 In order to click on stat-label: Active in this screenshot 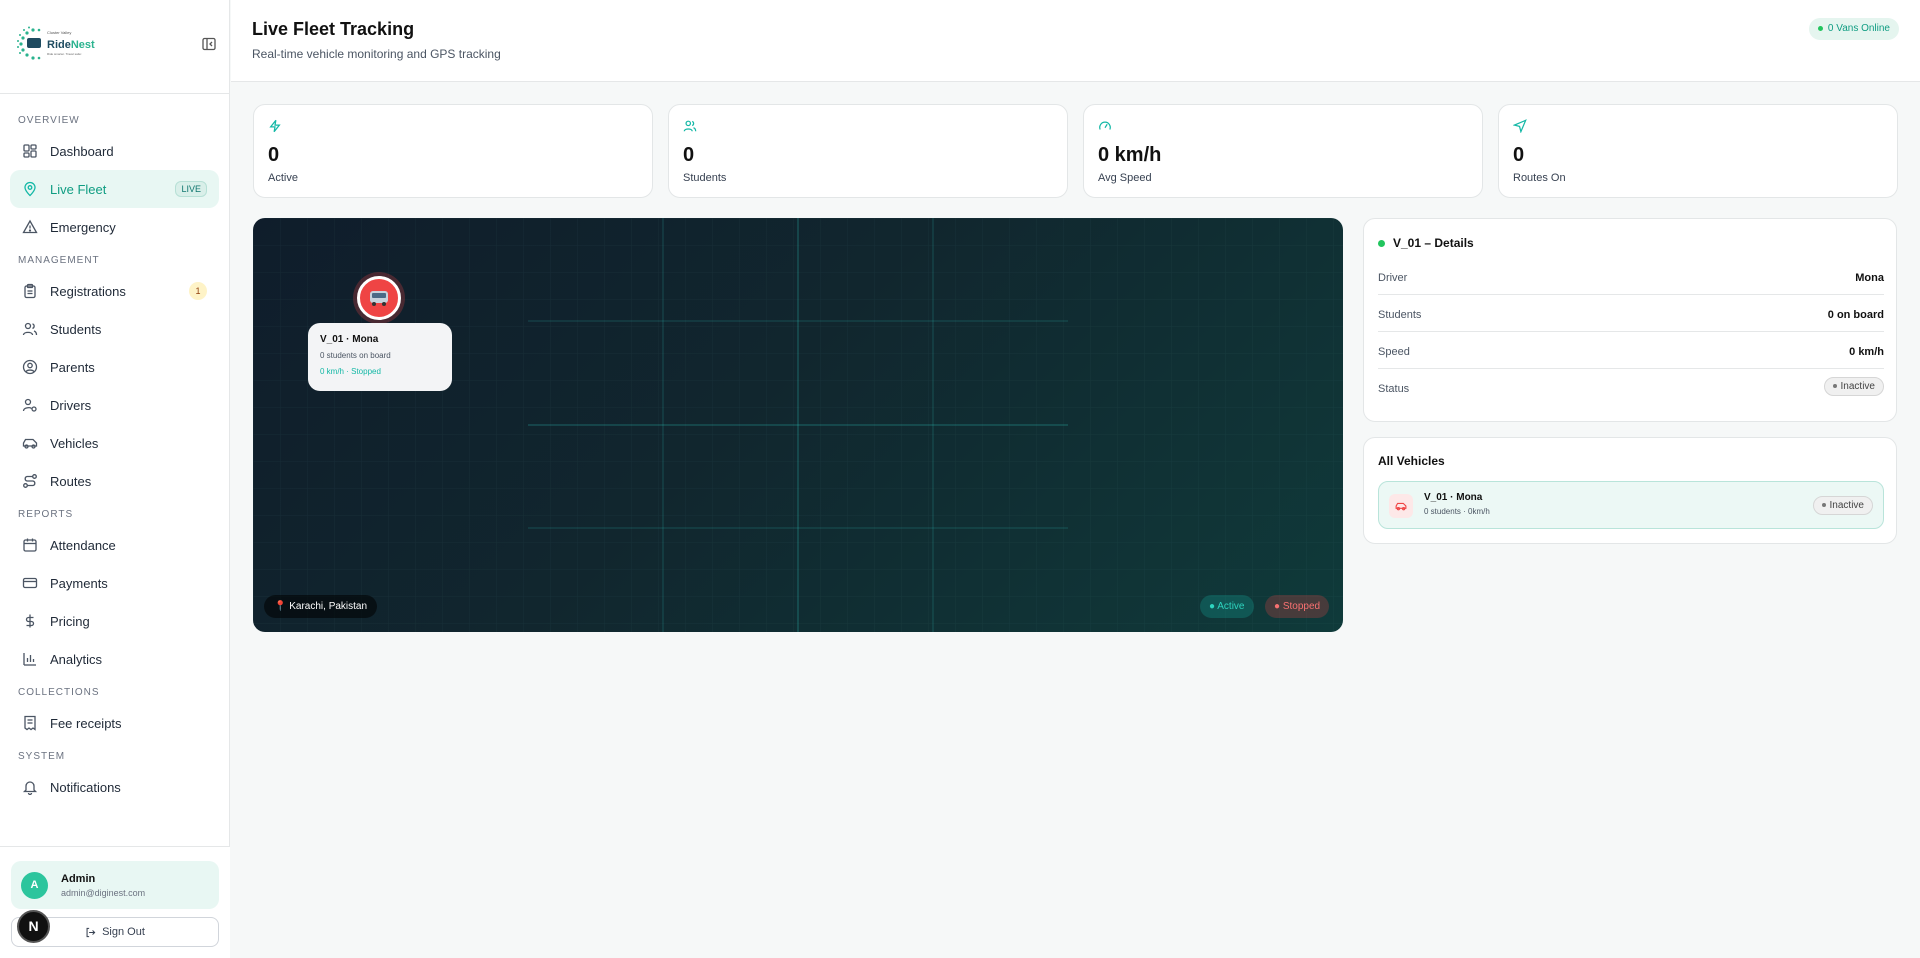, I will do `click(283, 178)`.